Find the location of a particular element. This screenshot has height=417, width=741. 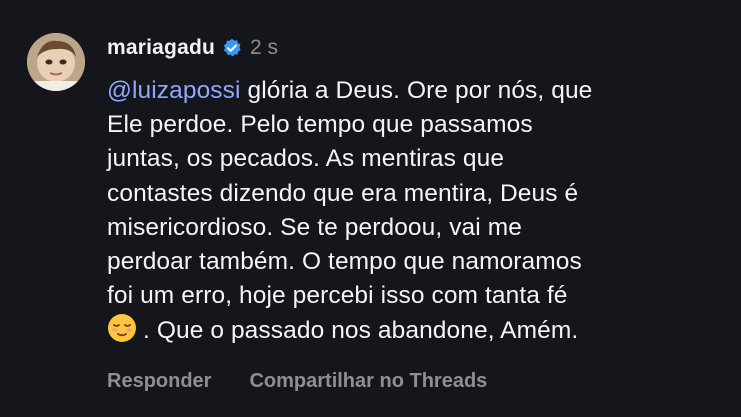

verified-badge-icon is located at coordinates (232, 48).